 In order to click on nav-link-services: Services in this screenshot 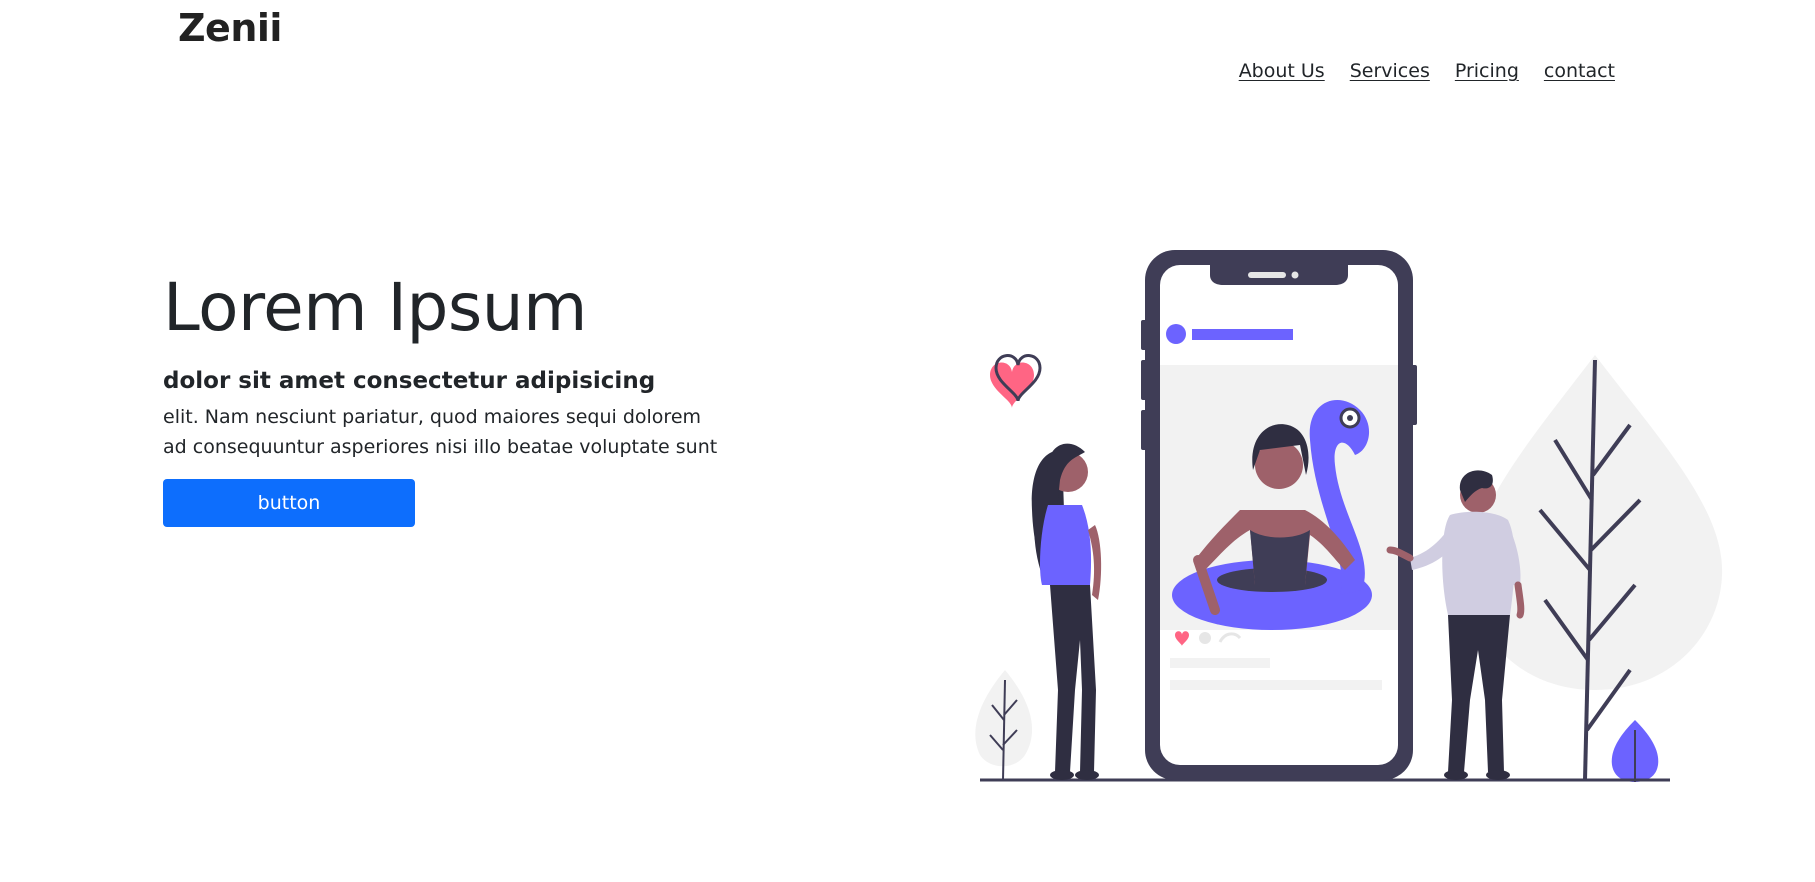, I will do `click(1390, 71)`.